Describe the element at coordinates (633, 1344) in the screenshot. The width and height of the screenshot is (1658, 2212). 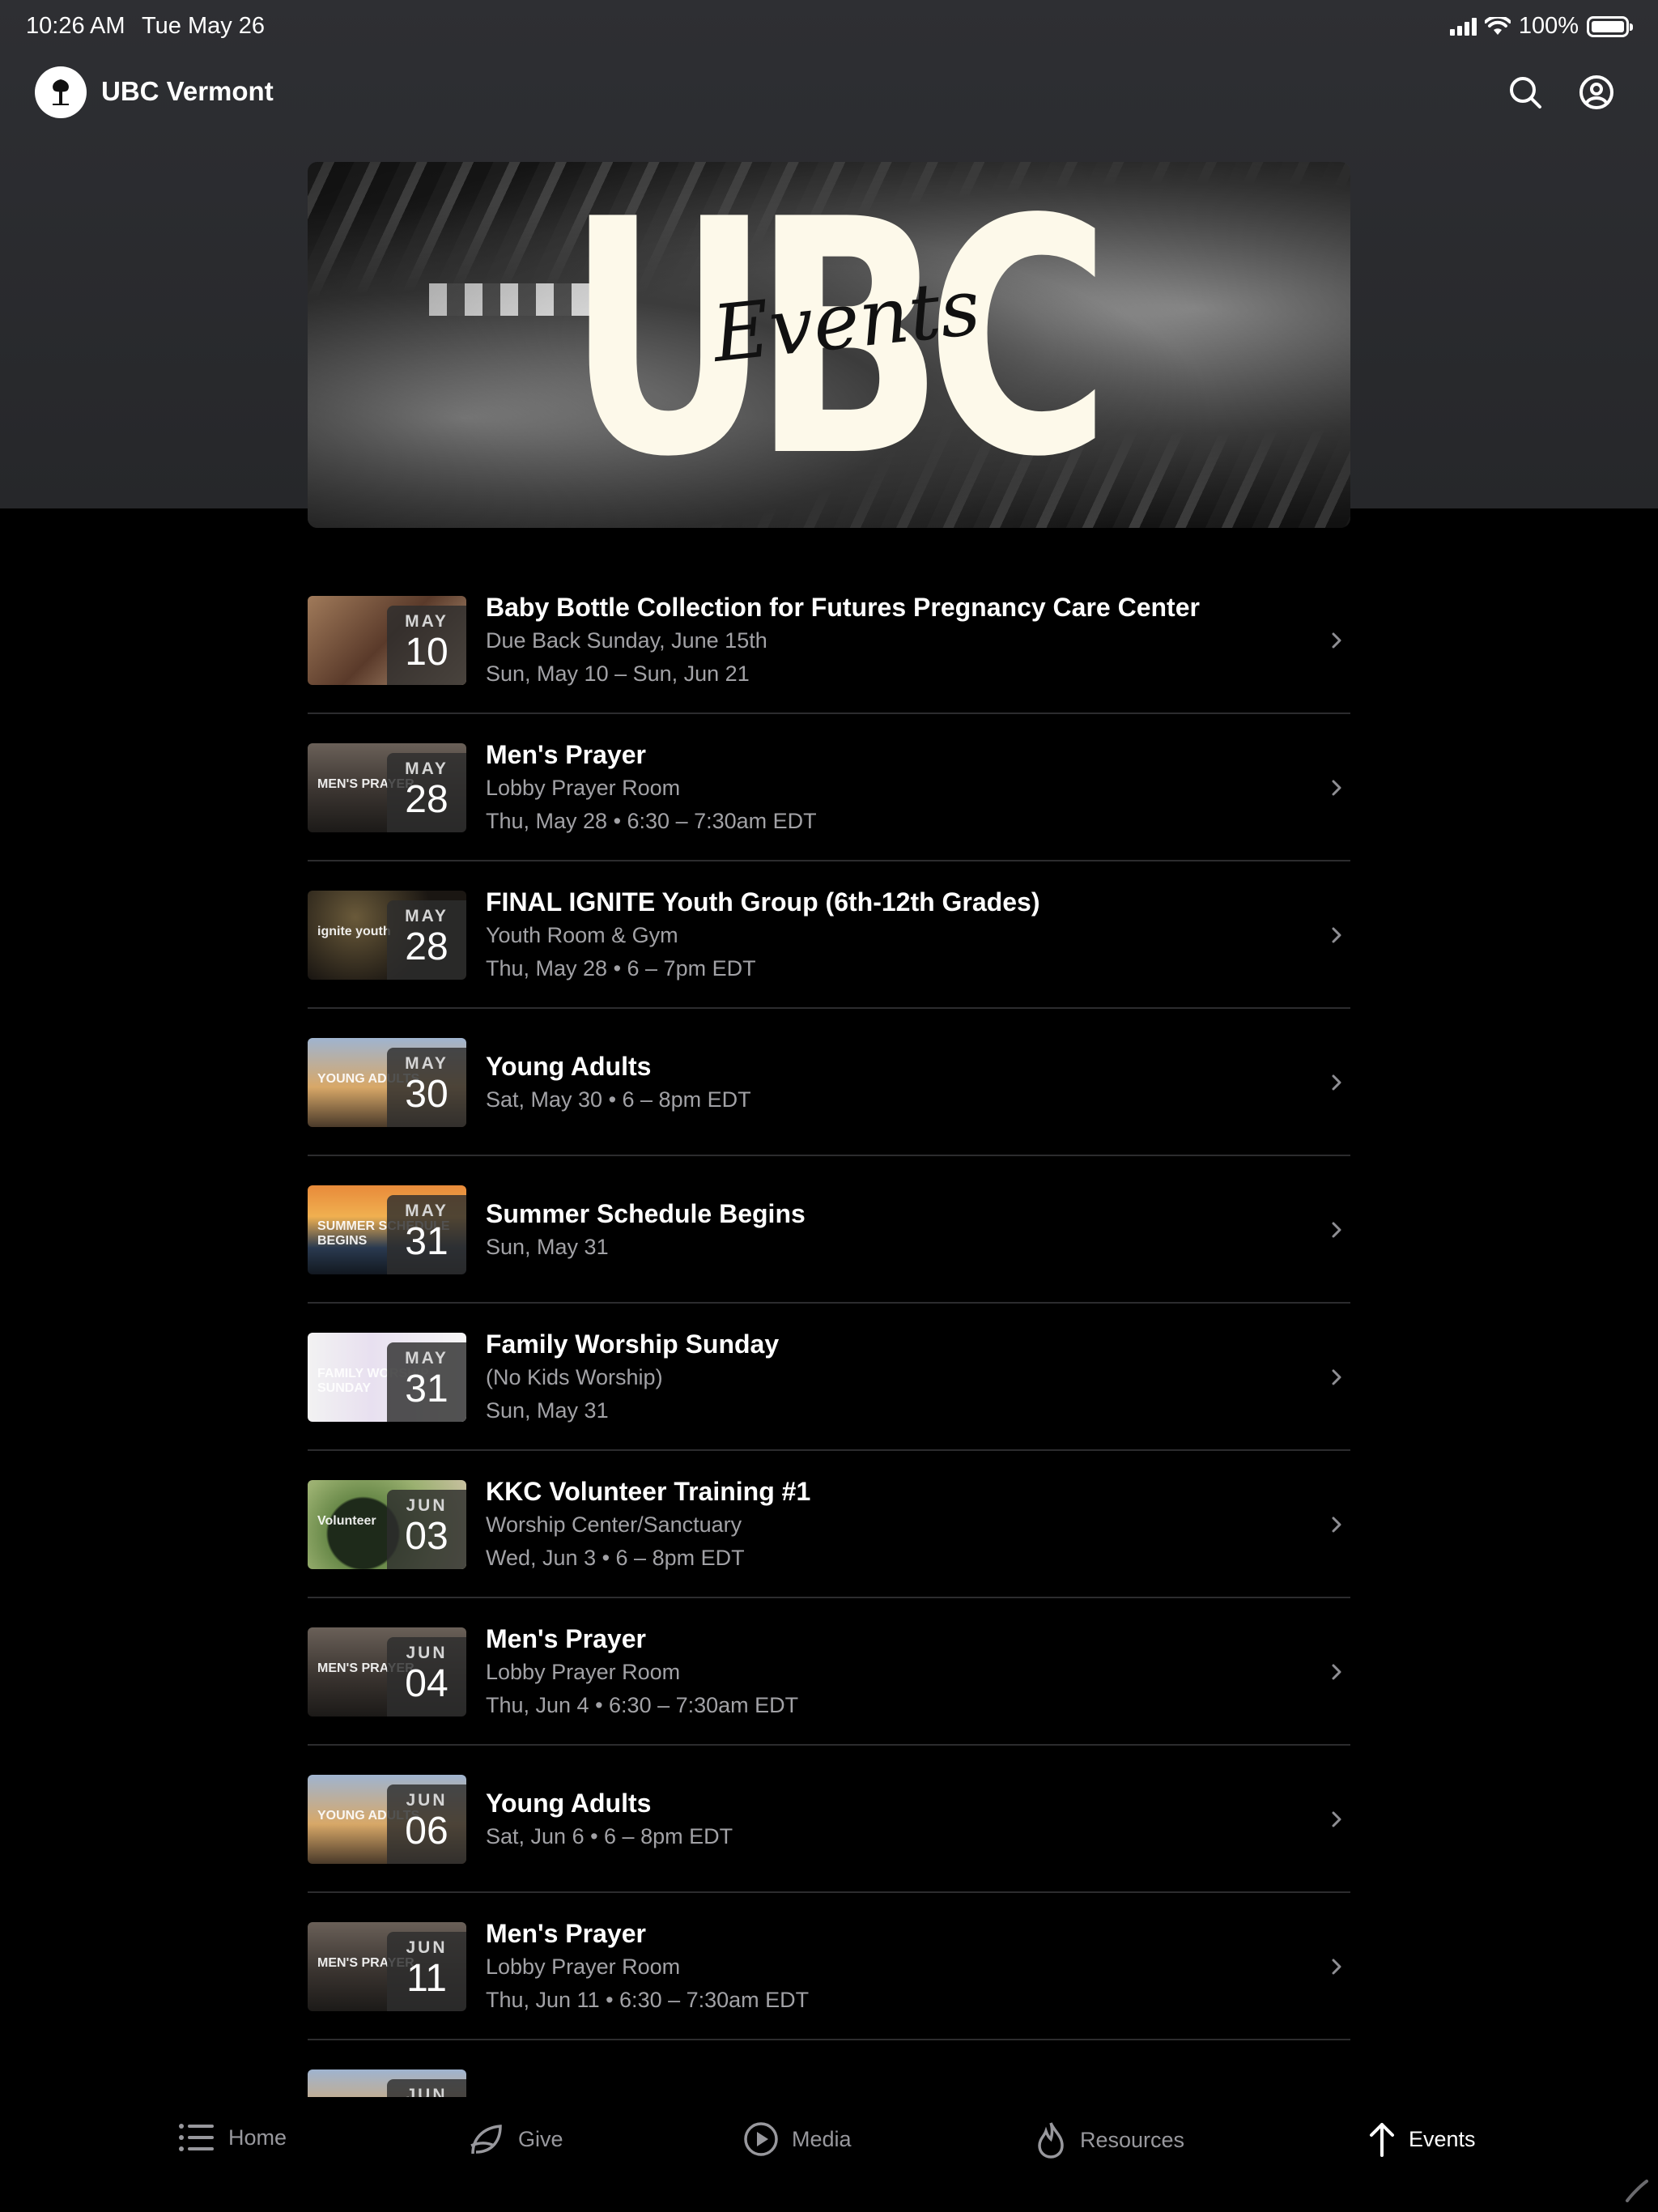
I see `event-title: Family Worship Sunday` at that location.